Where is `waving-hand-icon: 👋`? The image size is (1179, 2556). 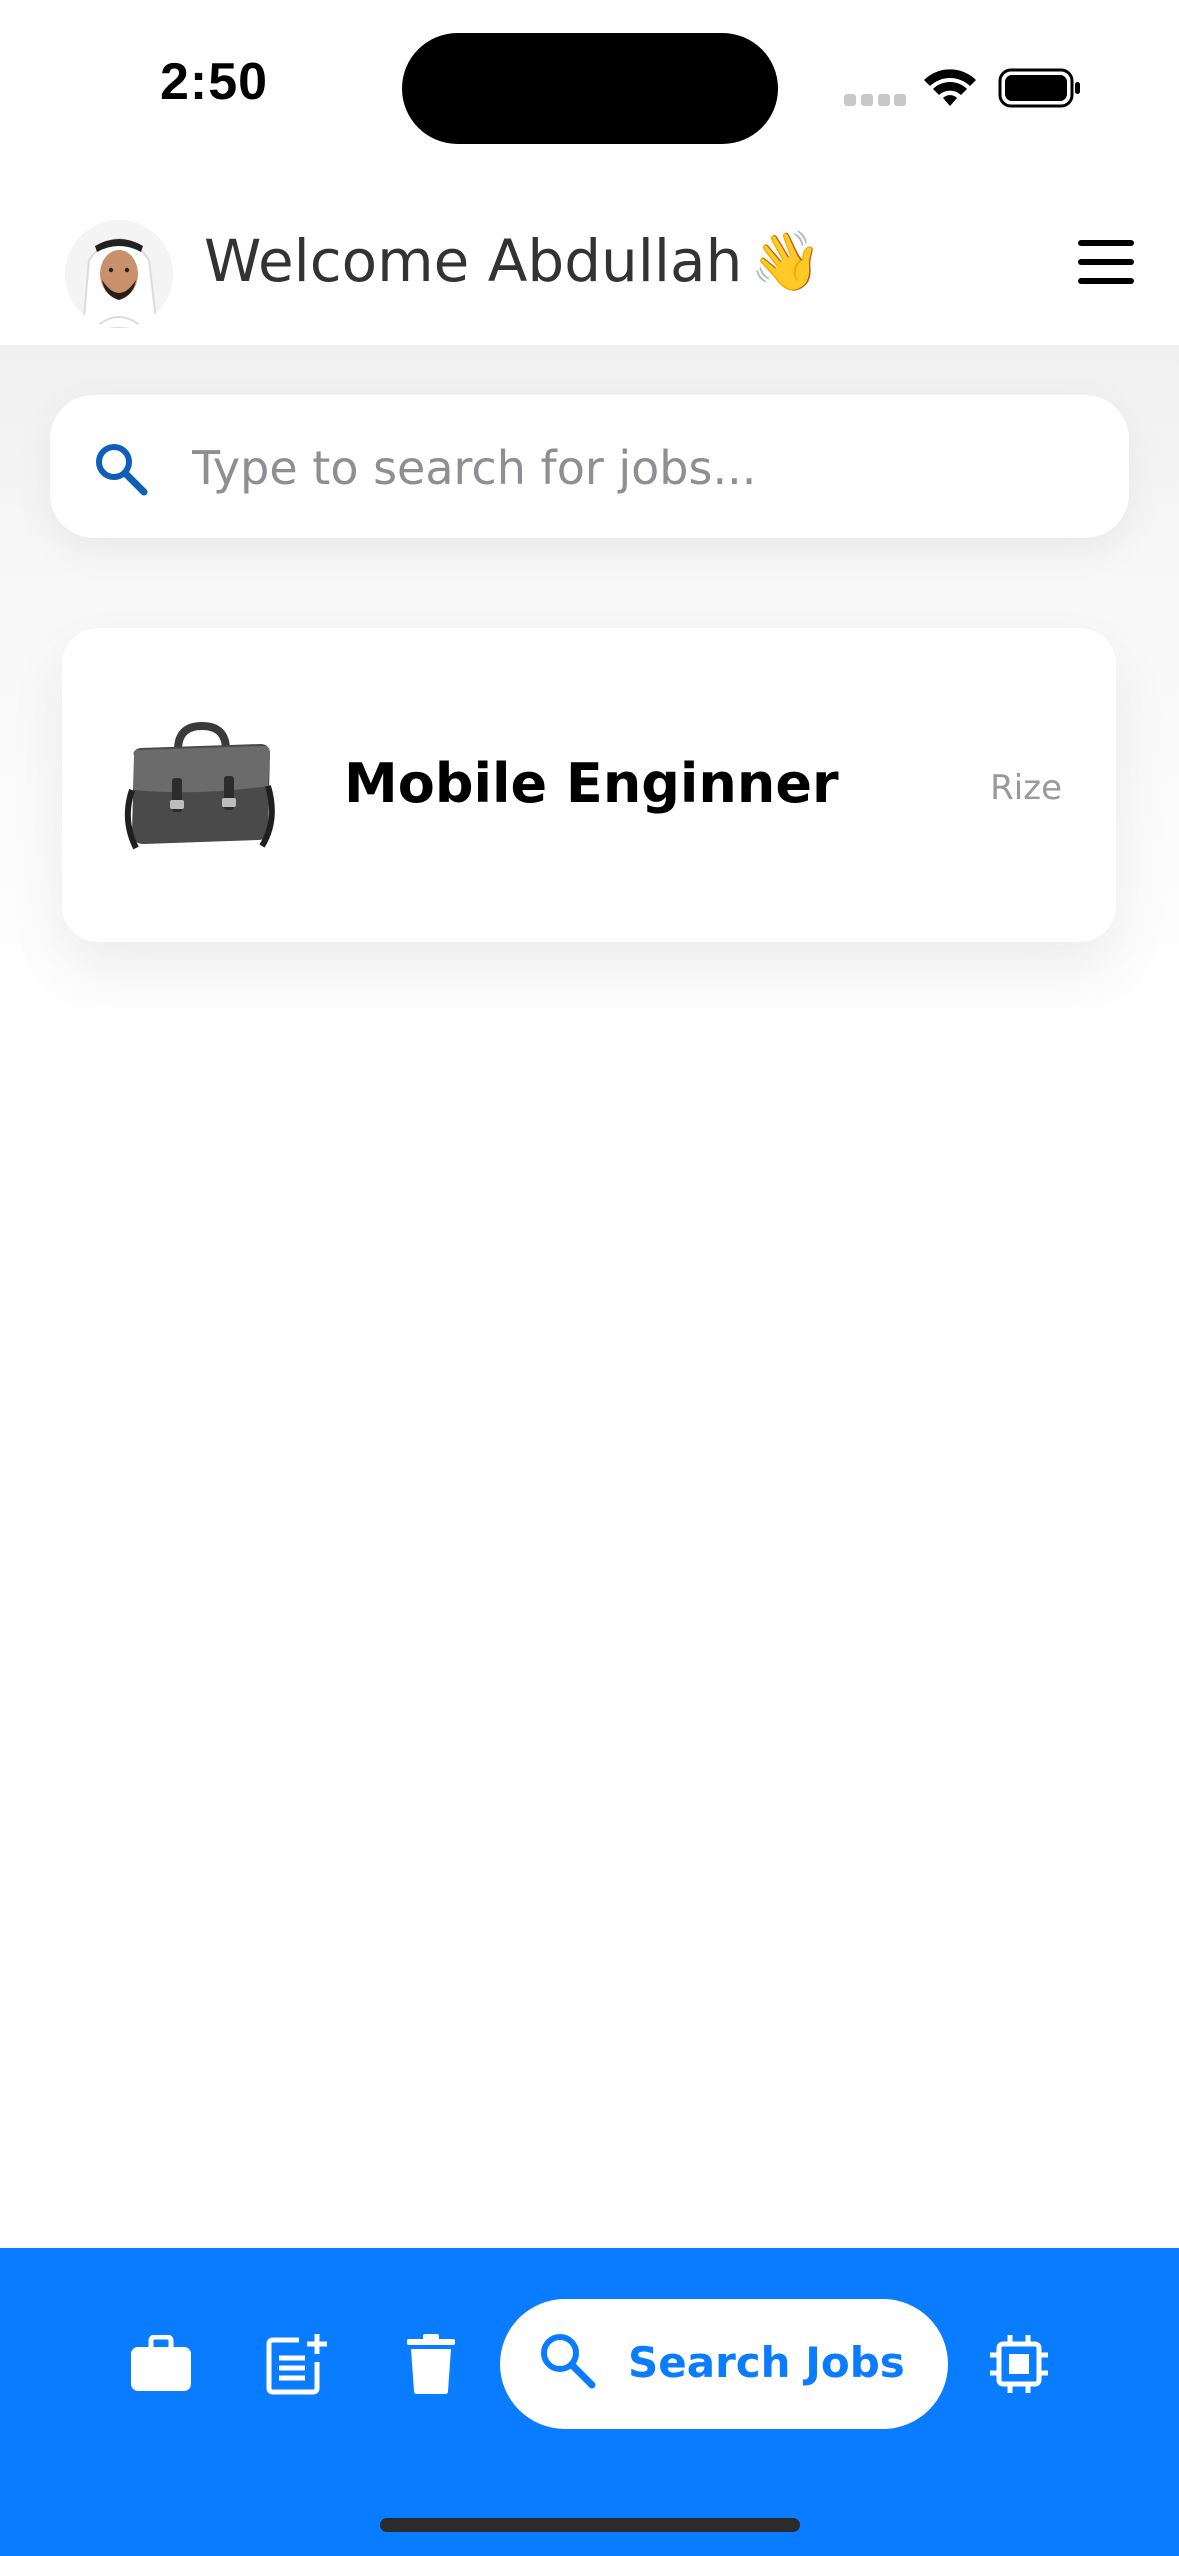 waving-hand-icon: 👋 is located at coordinates (786, 261).